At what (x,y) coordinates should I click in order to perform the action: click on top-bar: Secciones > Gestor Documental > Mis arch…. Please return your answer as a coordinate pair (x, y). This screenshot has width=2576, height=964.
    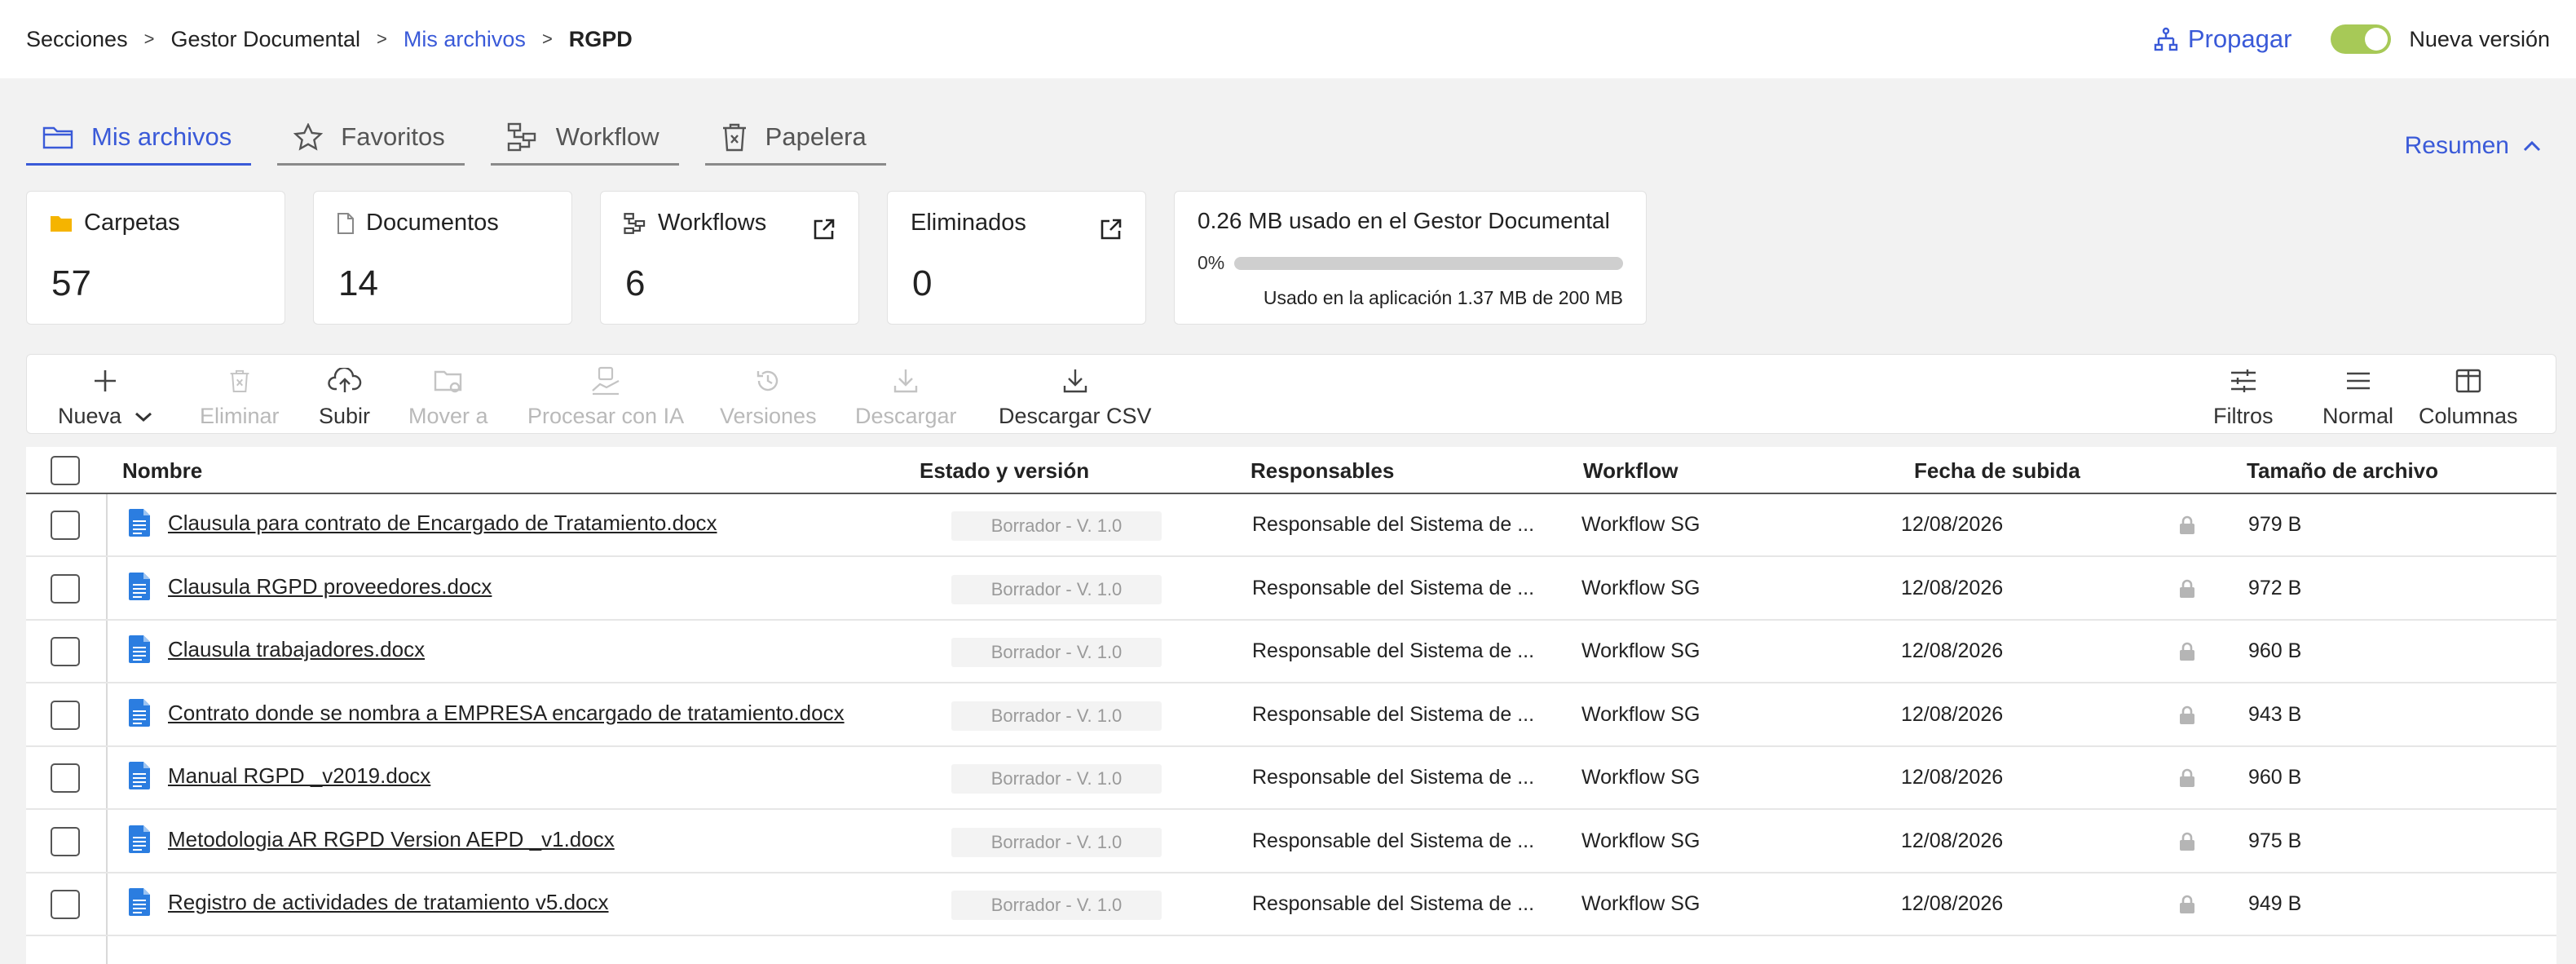
    Looking at the image, I should click on (1288, 39).